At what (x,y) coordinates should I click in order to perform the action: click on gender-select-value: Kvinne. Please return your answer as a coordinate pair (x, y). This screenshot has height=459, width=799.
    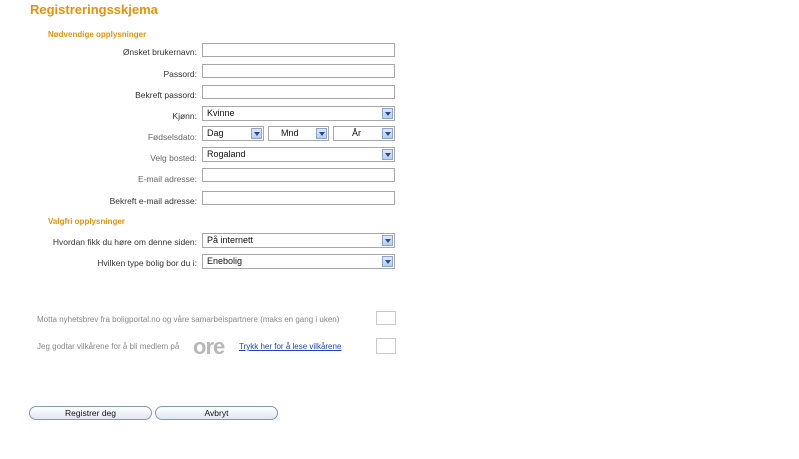
    Looking at the image, I should click on (221, 113).